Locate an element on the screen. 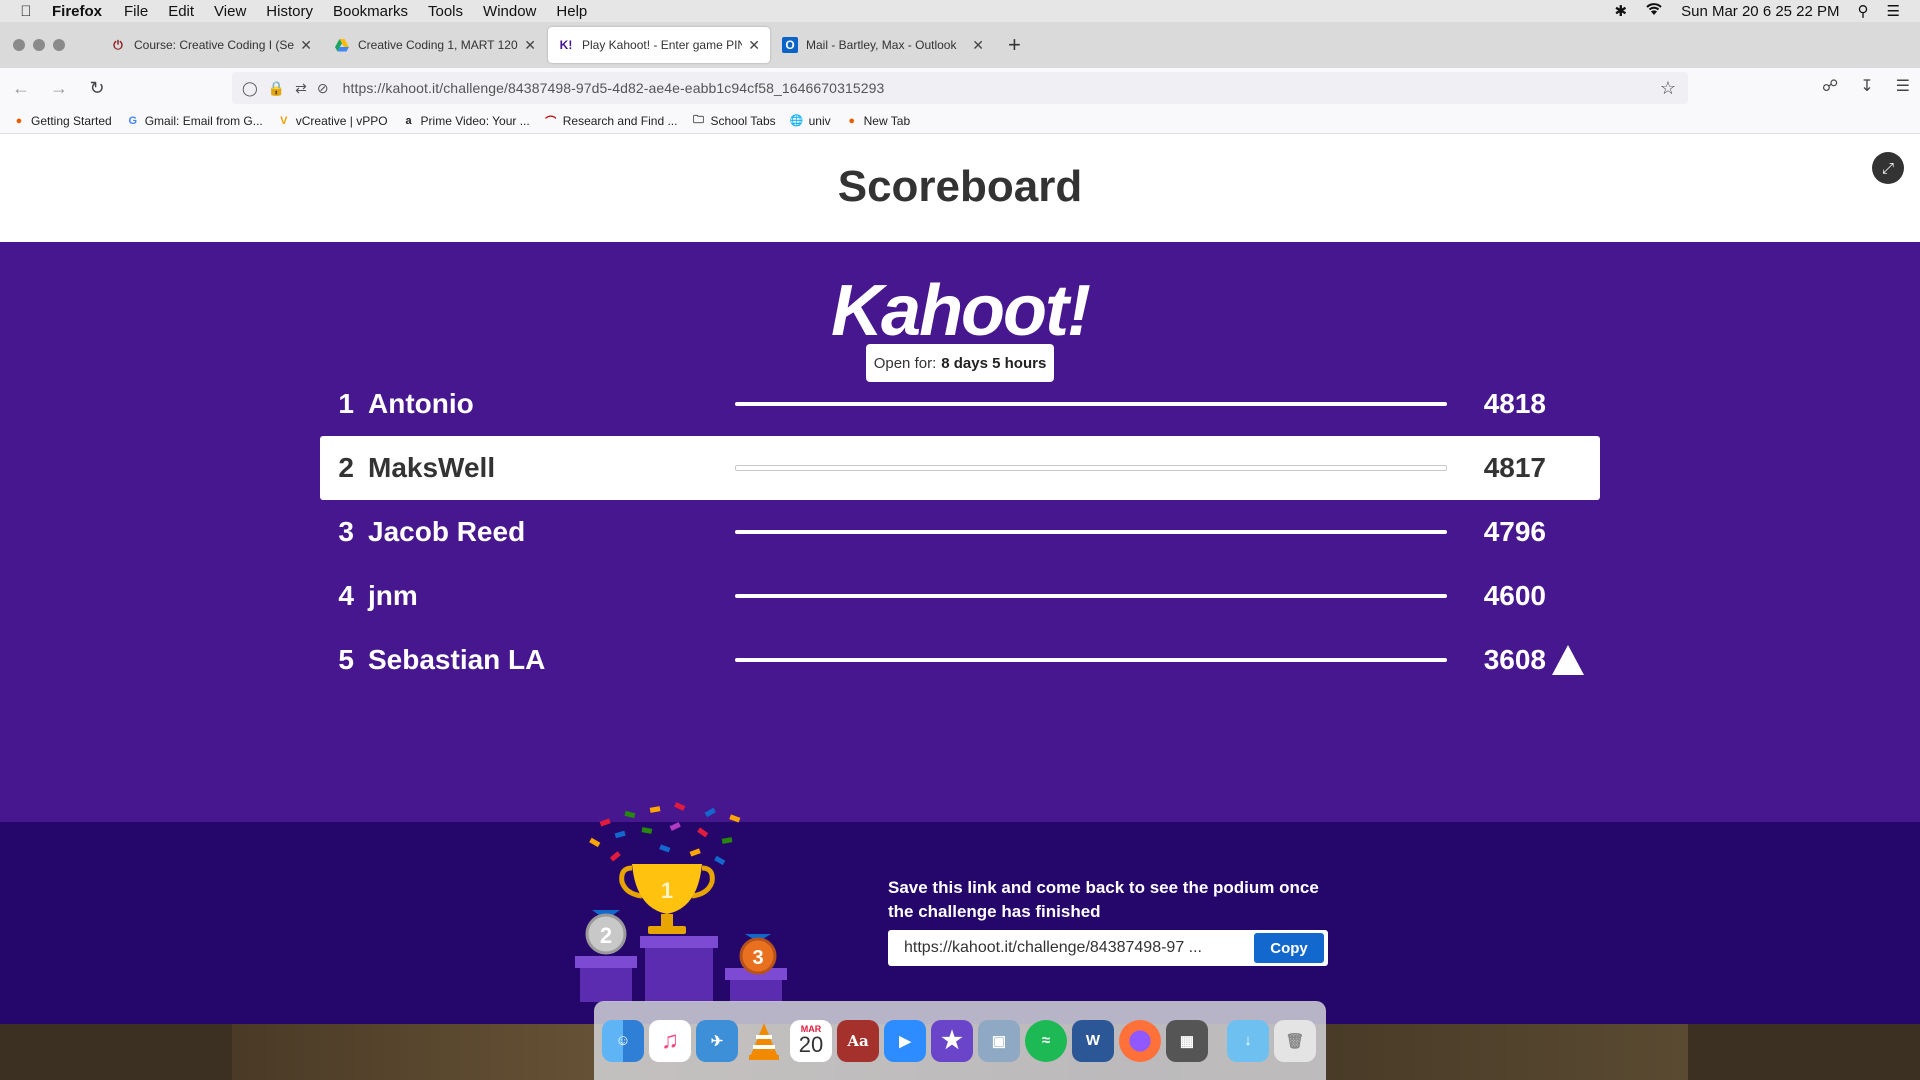 This screenshot has height=1080, width=1920. player-name: jnm is located at coordinates (393, 595).